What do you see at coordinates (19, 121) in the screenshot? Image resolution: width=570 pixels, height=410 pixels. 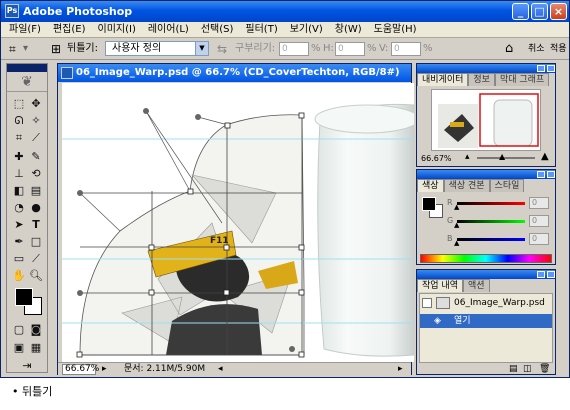 I see `lasso-tool-icon: ᘏ` at bounding box center [19, 121].